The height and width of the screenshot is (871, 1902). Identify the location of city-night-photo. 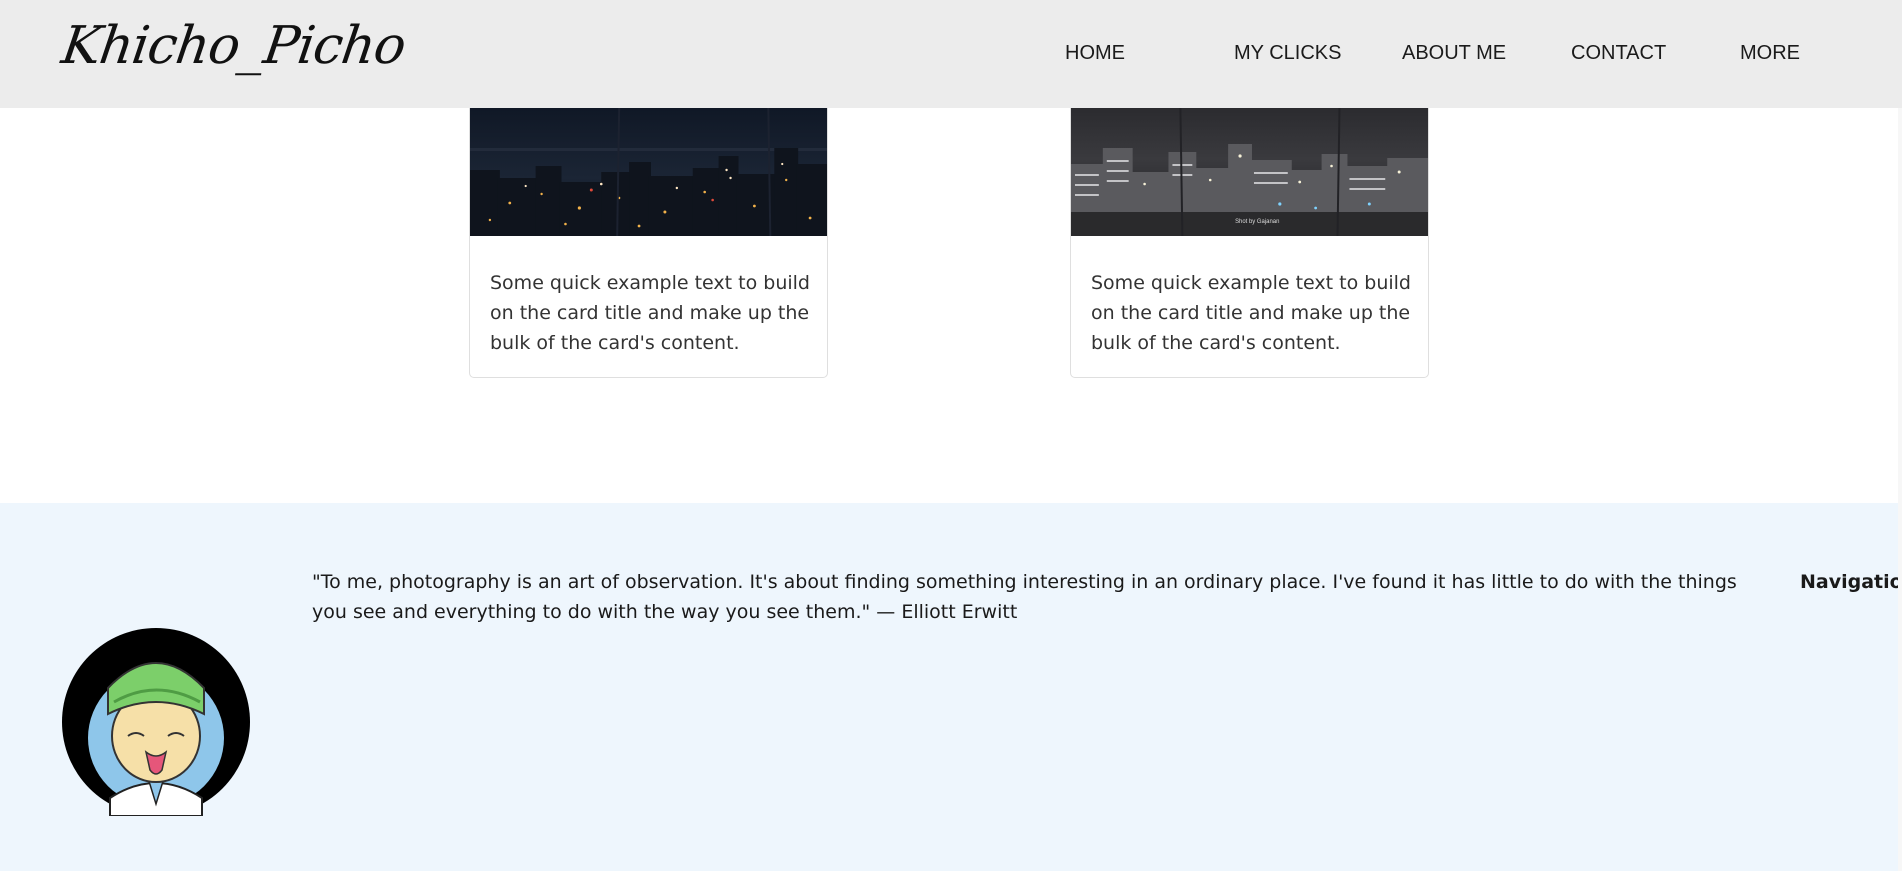
(648, 172).